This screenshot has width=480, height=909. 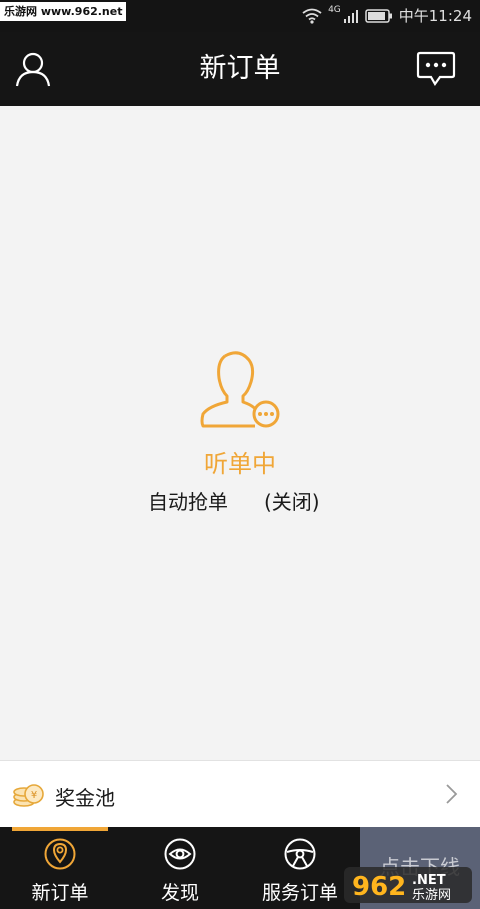 What do you see at coordinates (63, 11) in the screenshot?
I see `watermark-badge: 乐游网 www.962.net` at bounding box center [63, 11].